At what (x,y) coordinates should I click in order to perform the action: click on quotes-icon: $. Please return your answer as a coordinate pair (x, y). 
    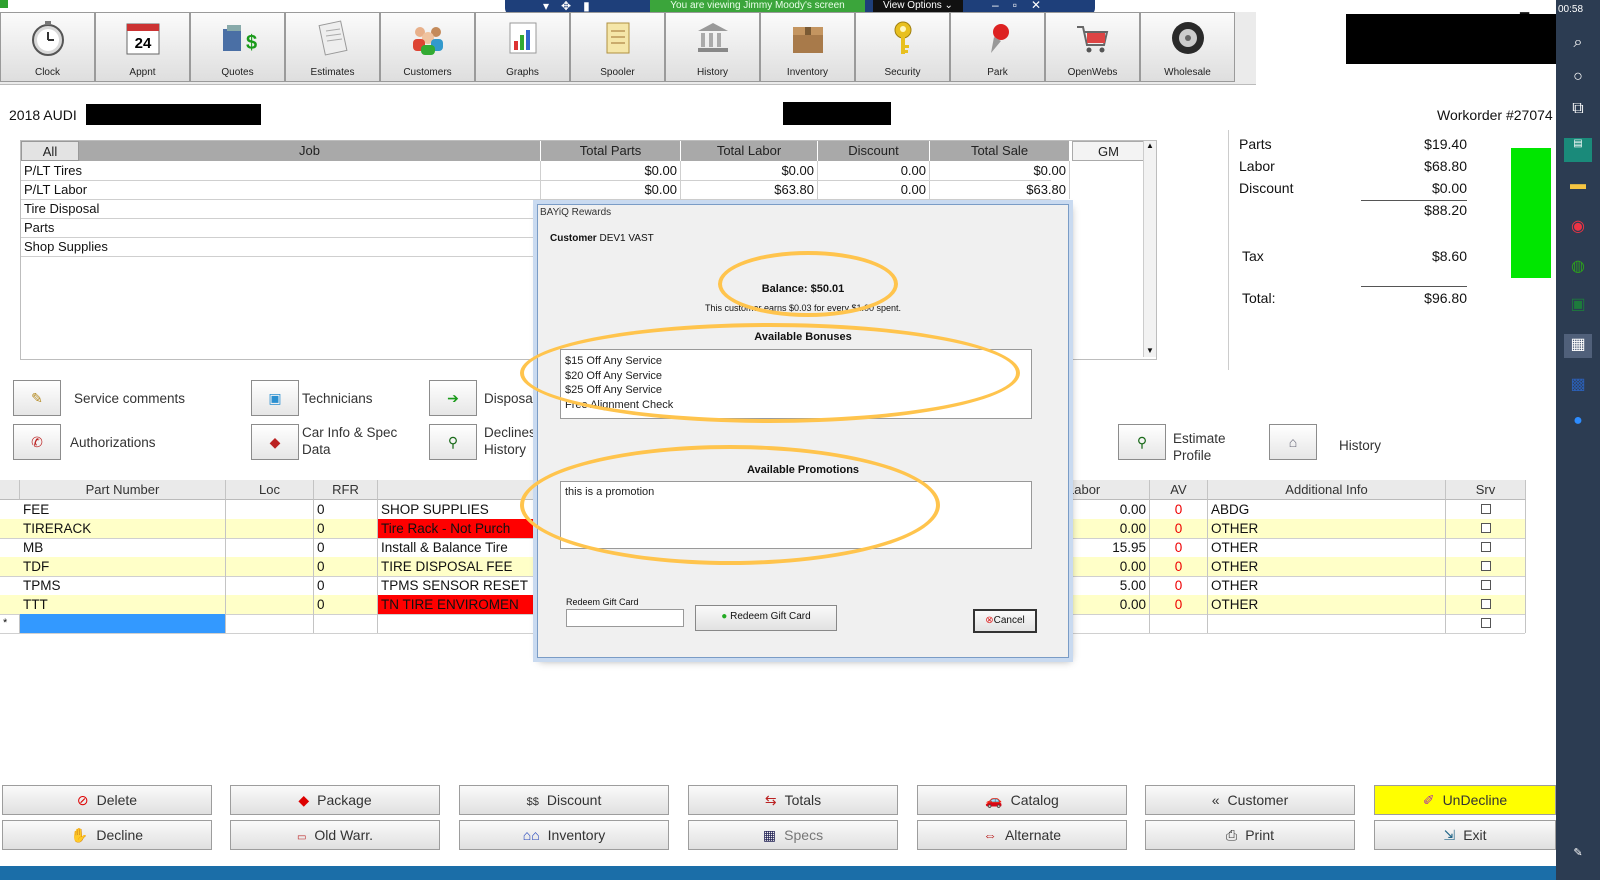
    Looking at the image, I should click on (240, 39).